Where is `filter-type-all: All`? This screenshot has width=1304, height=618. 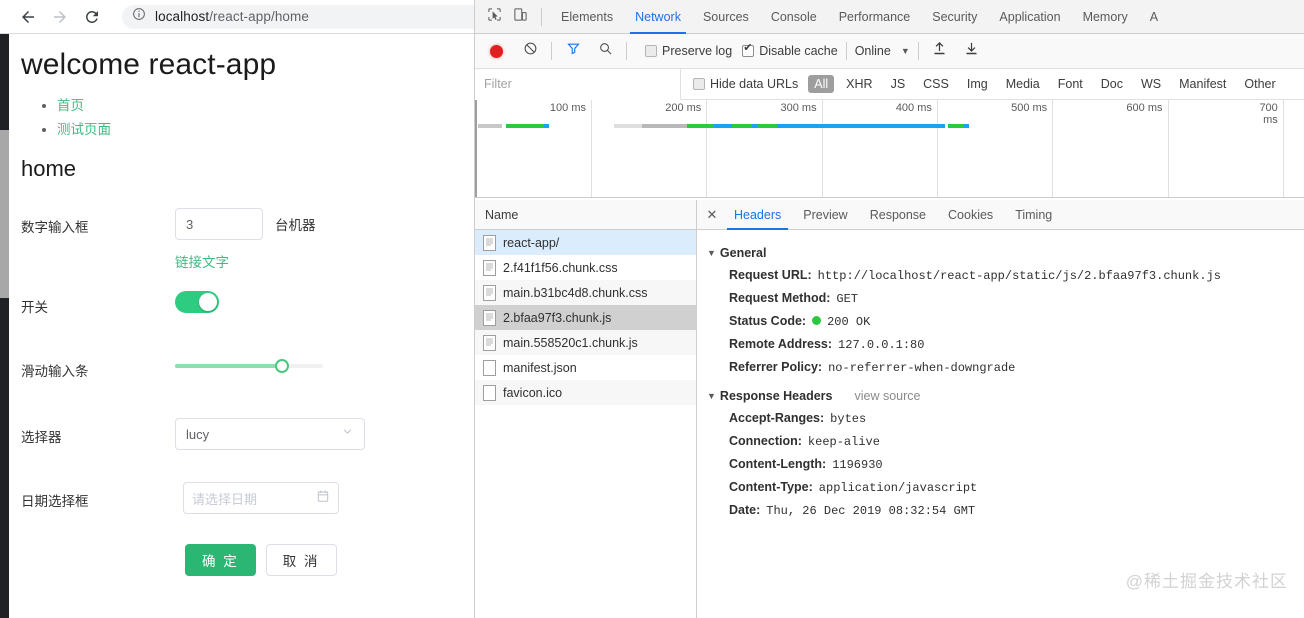
filter-type-all: All is located at coordinates (821, 84).